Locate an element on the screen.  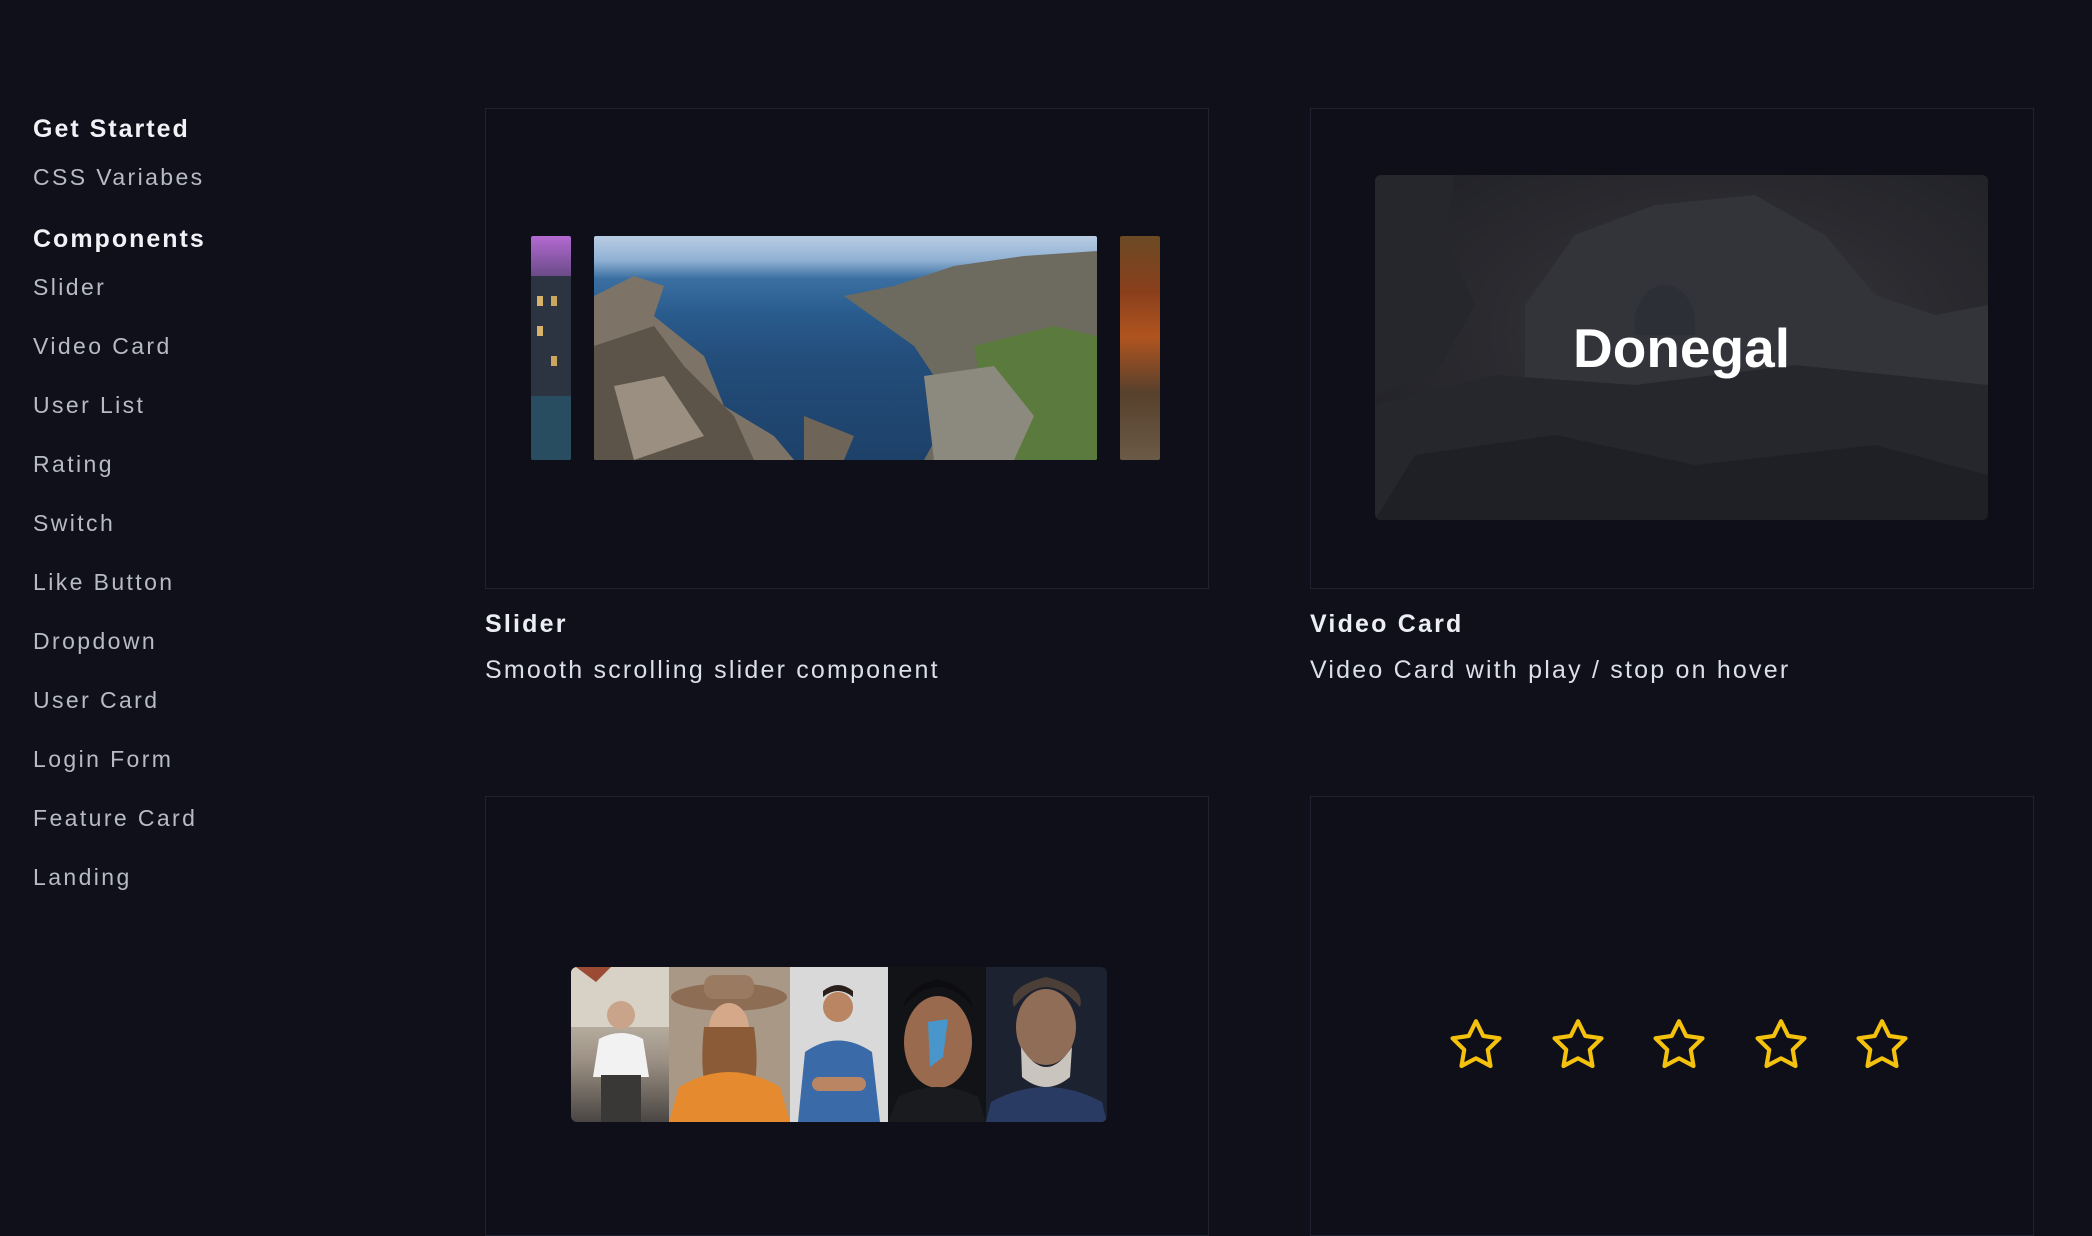
sidebar-item-slider: Slider is located at coordinates (203, 287).